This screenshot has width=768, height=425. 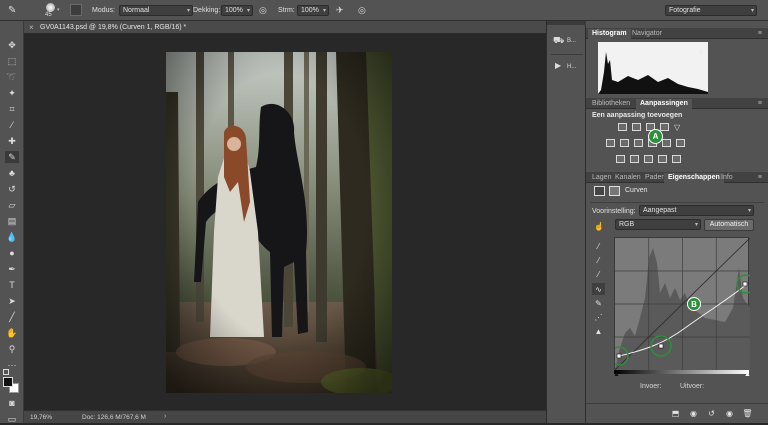 I want to click on reset-icon: ↺, so click(x=711, y=413).